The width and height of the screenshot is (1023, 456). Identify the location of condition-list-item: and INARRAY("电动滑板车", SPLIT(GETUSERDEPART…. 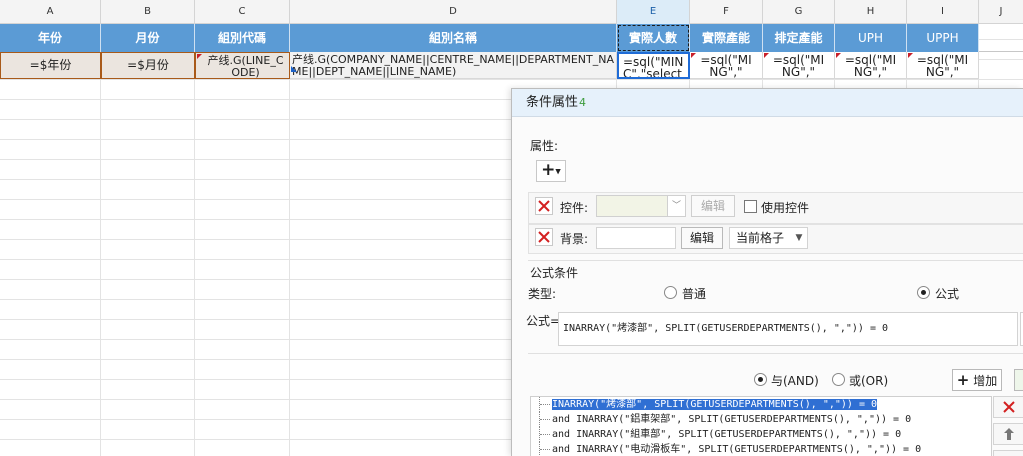
(761, 449).